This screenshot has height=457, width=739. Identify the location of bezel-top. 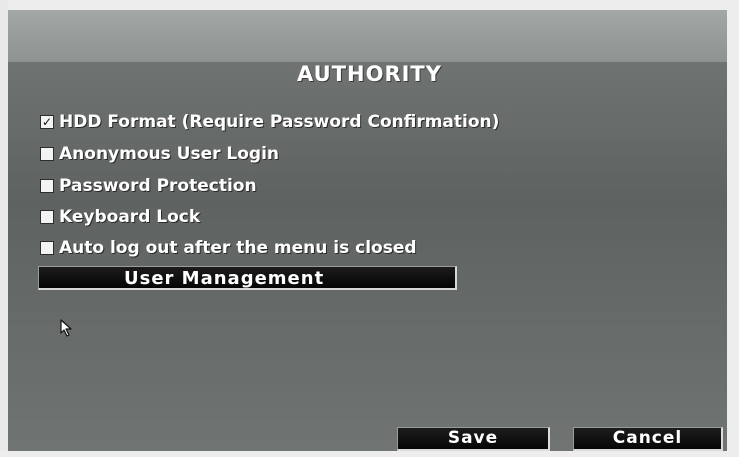
(369, 5).